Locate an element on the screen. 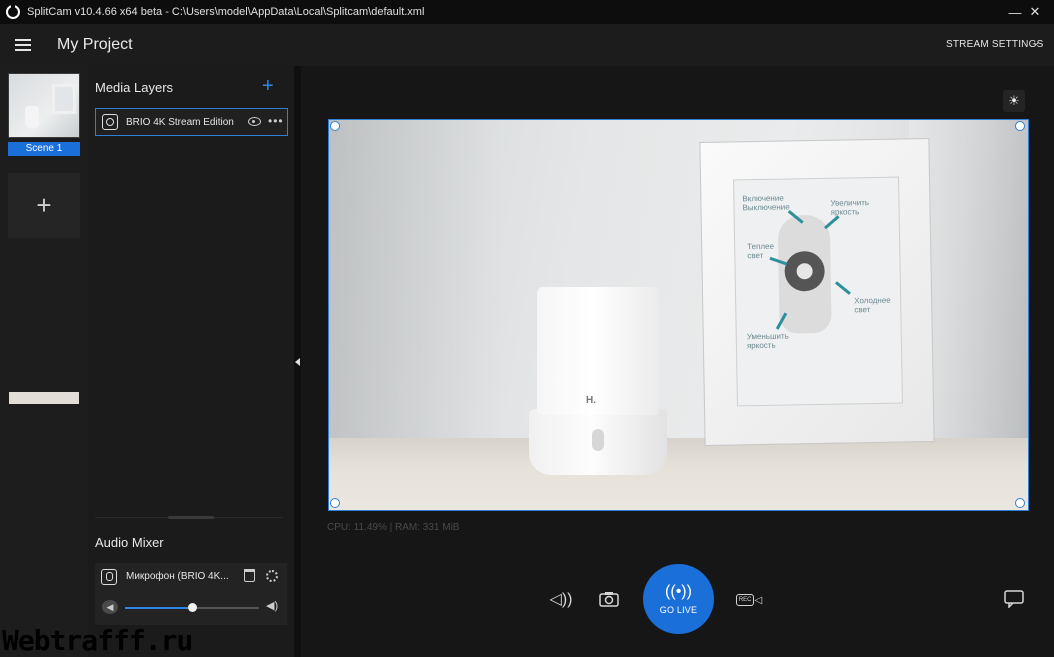  broadcast-icon: ((•)) is located at coordinates (678, 591).